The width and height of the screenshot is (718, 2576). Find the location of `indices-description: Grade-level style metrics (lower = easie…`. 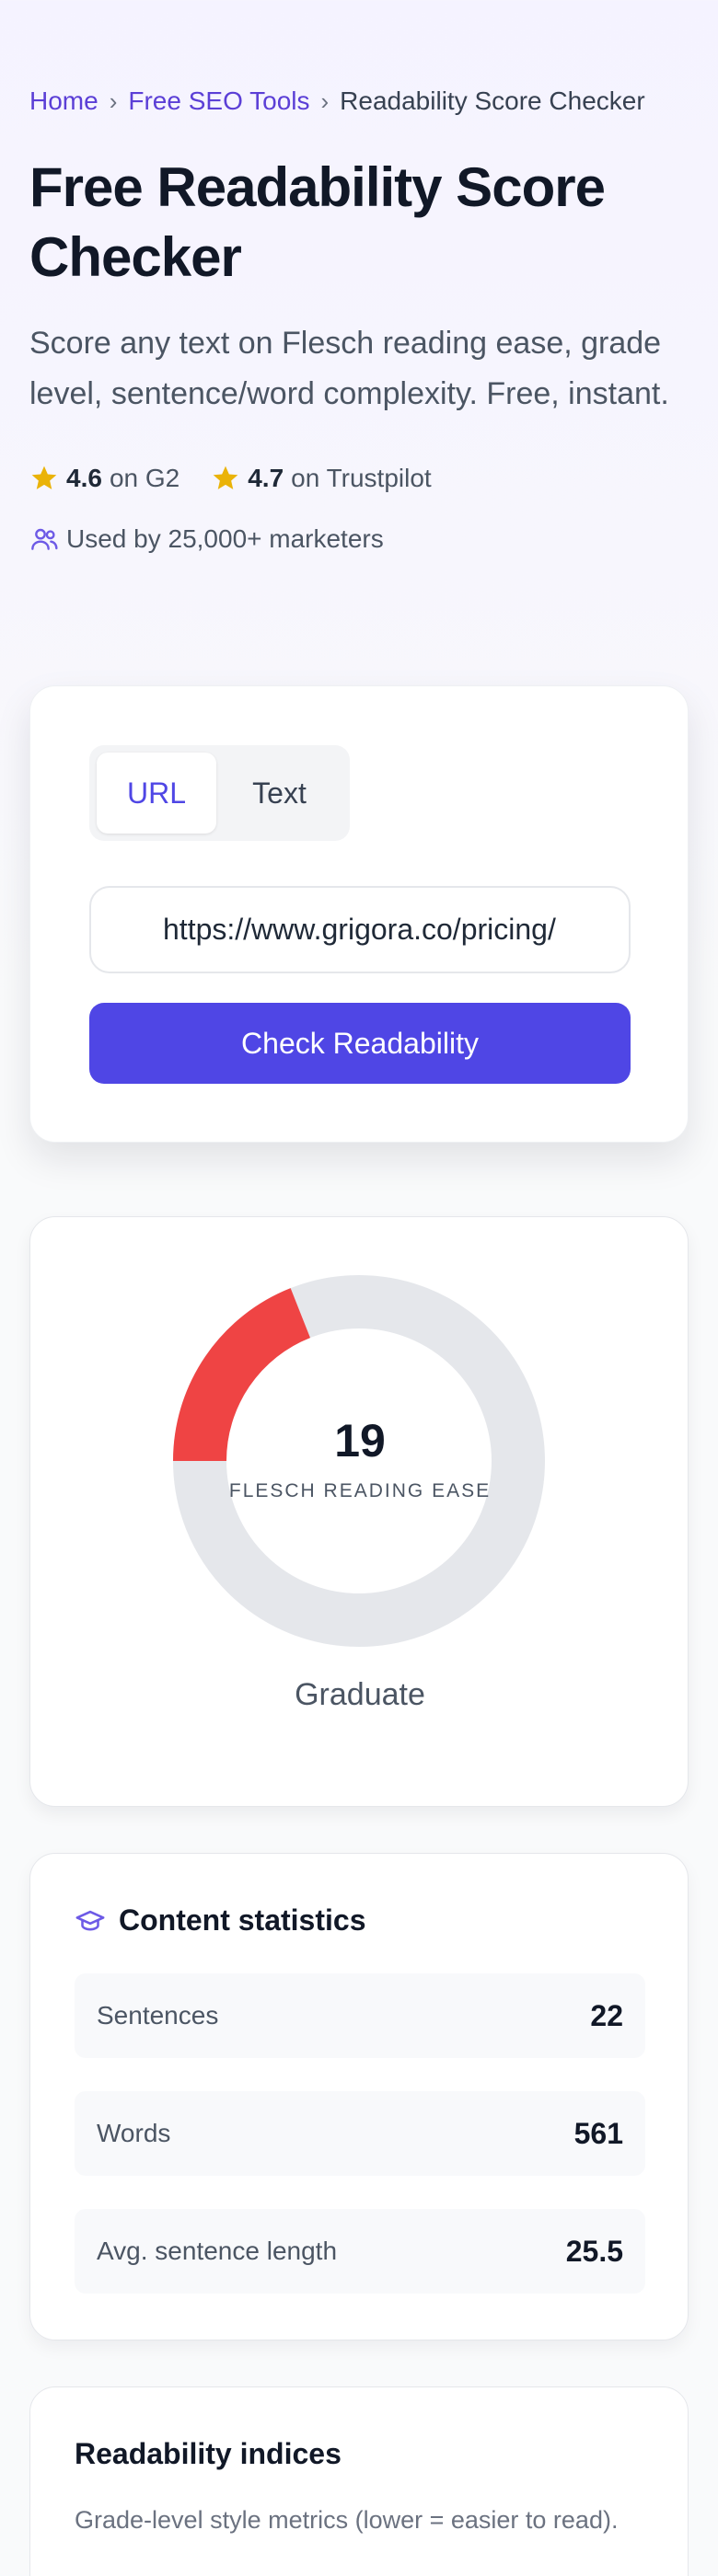

indices-description: Grade-level style metrics (lower = easie… is located at coordinates (347, 2520).